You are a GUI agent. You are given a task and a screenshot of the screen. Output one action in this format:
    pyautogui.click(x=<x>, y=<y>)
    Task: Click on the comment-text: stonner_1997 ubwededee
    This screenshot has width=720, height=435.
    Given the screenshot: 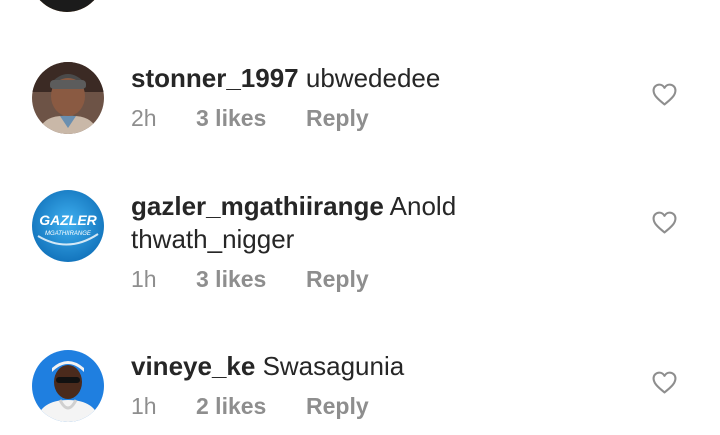 What is the action you would take?
    pyautogui.click(x=321, y=78)
    